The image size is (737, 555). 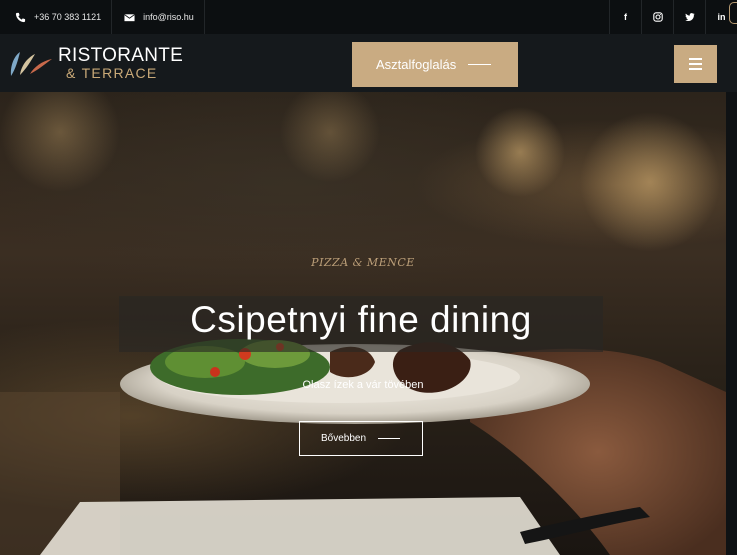 I want to click on hero-title: Csipetnyi fine dining, so click(x=361, y=319).